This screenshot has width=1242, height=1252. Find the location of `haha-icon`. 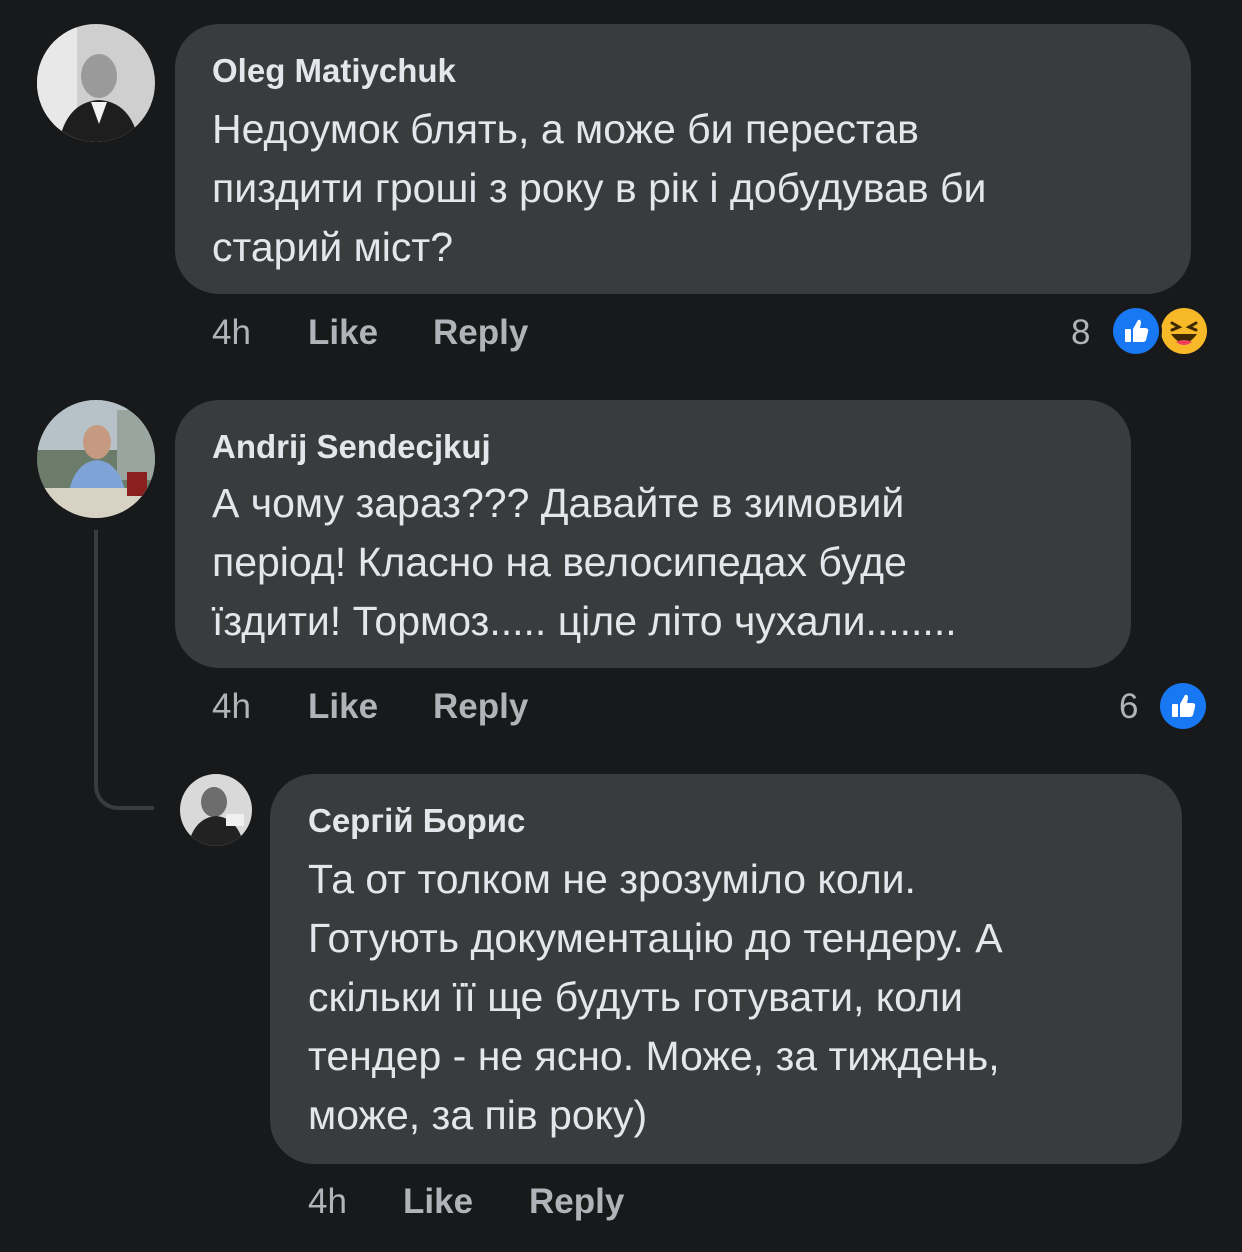

haha-icon is located at coordinates (1184, 331).